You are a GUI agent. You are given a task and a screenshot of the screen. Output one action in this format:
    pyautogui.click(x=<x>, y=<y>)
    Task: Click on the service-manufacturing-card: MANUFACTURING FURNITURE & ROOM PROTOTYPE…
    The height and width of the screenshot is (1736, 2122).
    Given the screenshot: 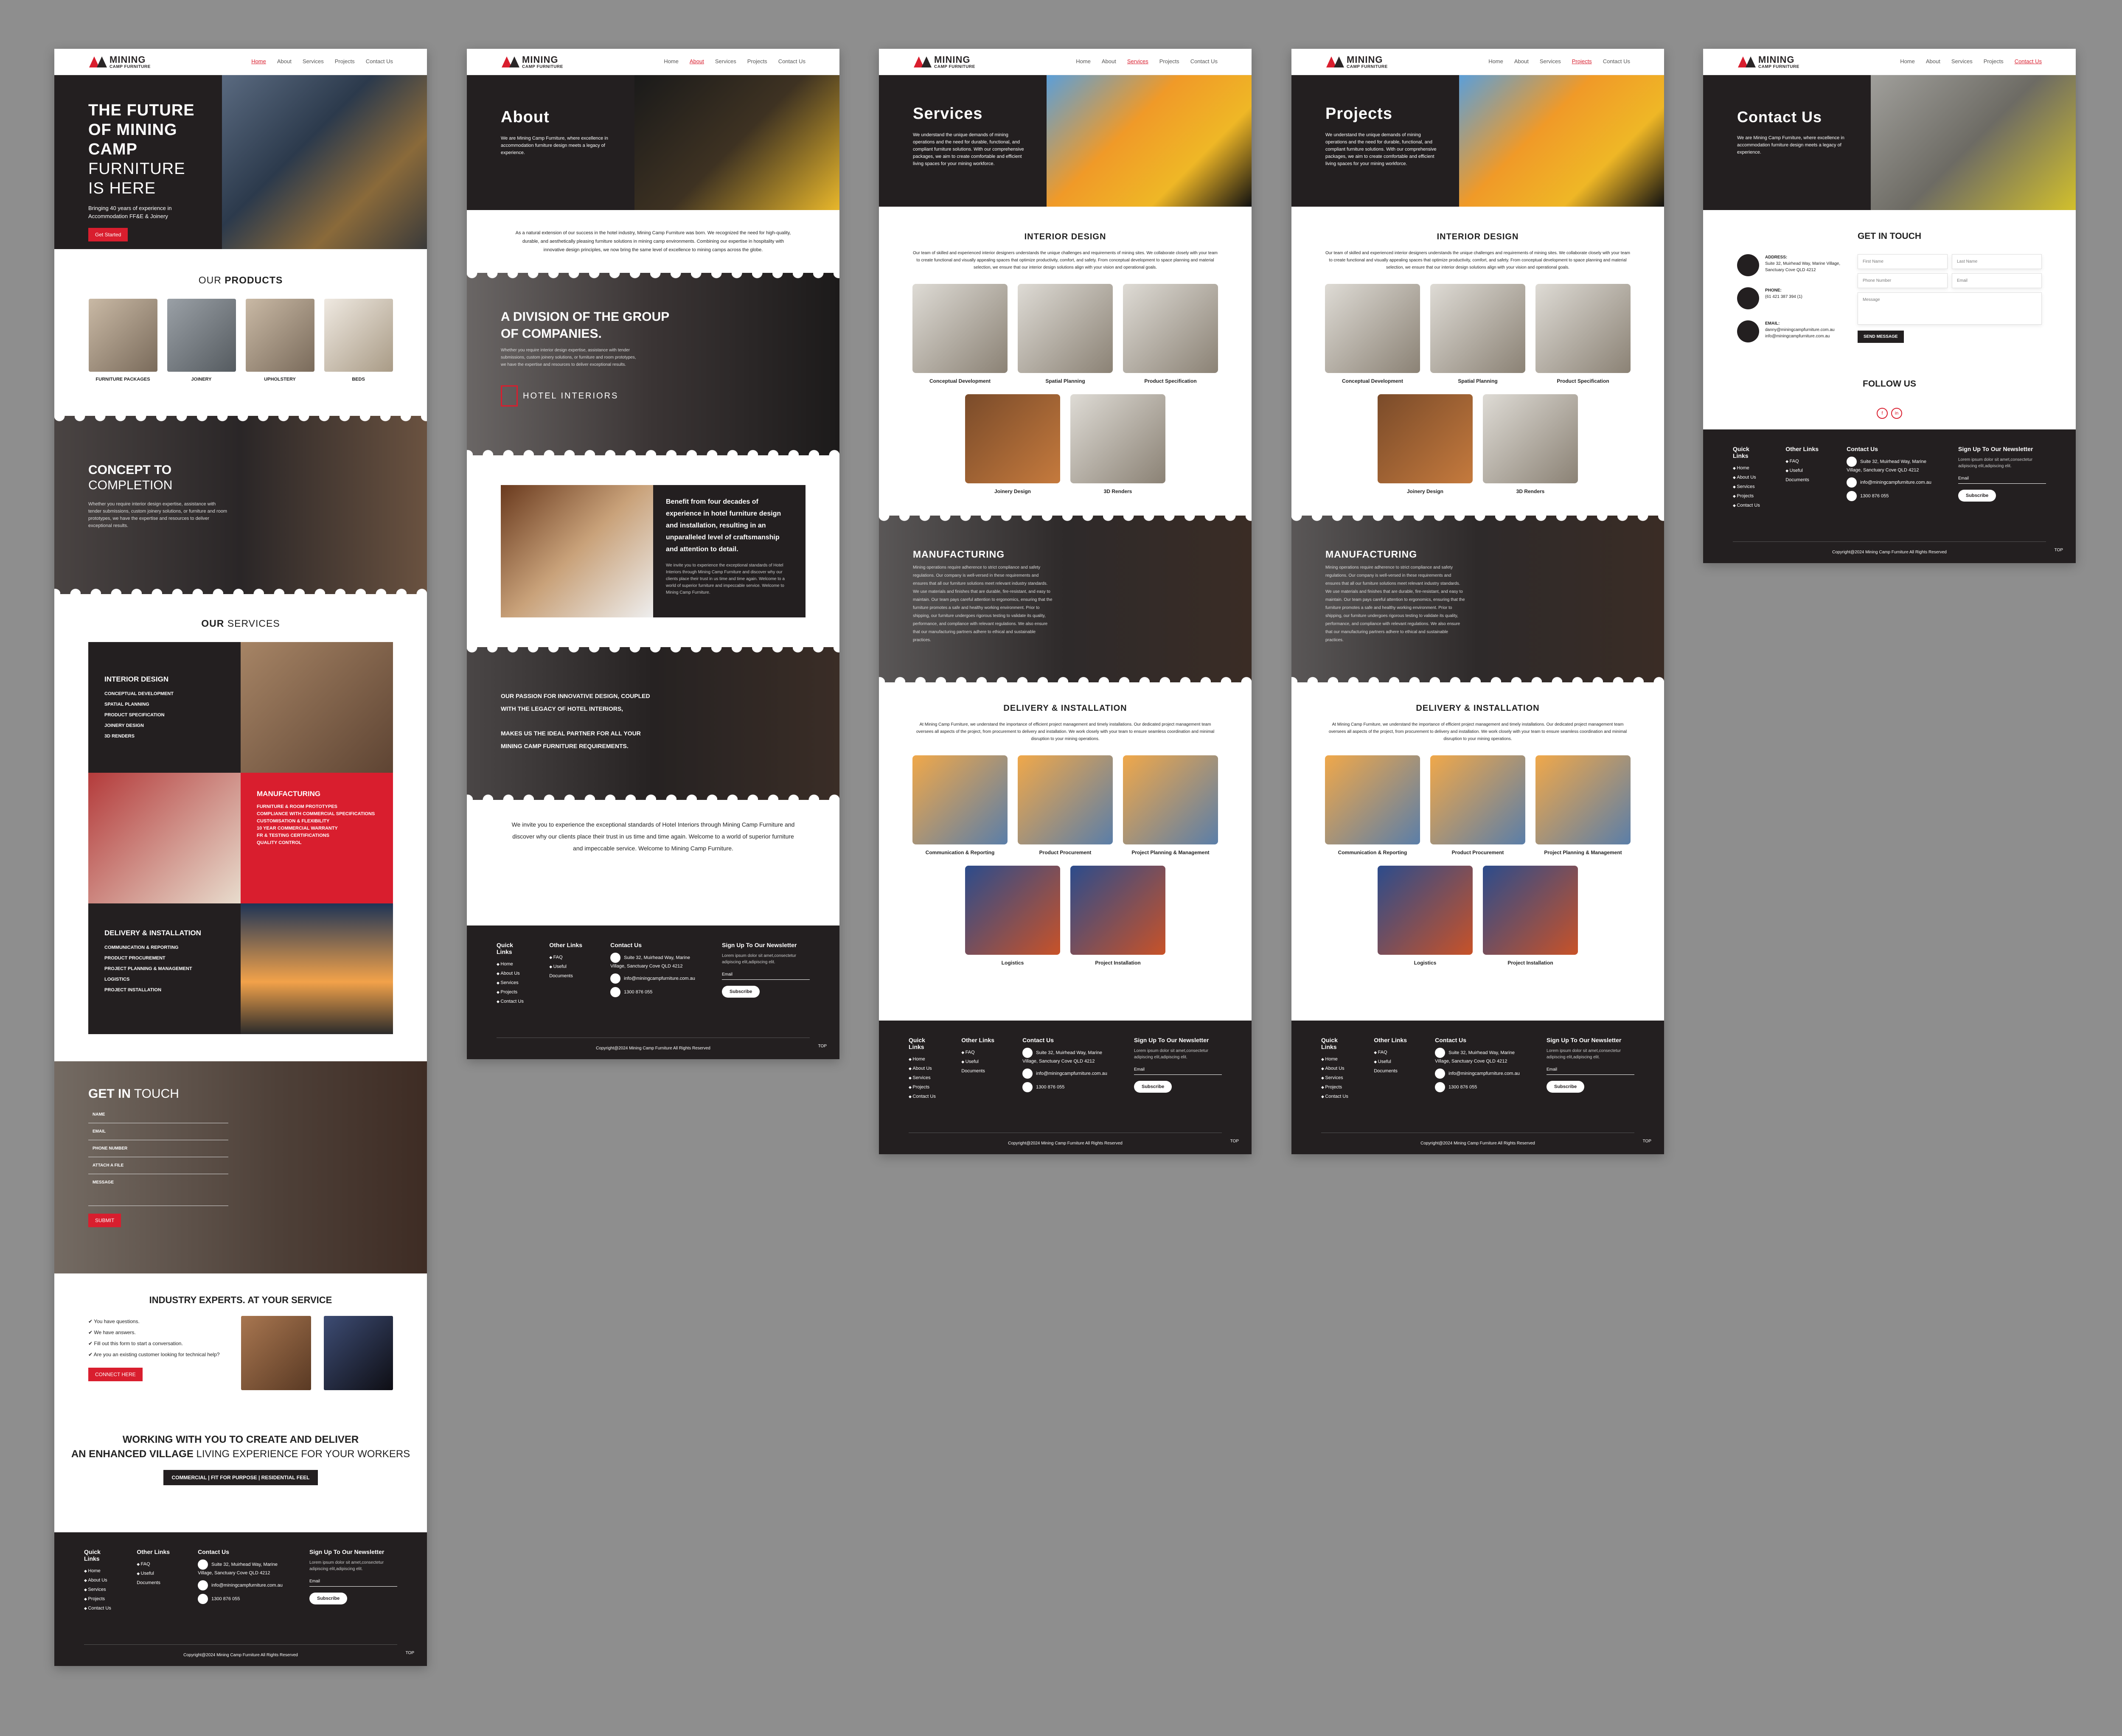 What is the action you would take?
    pyautogui.click(x=317, y=838)
    